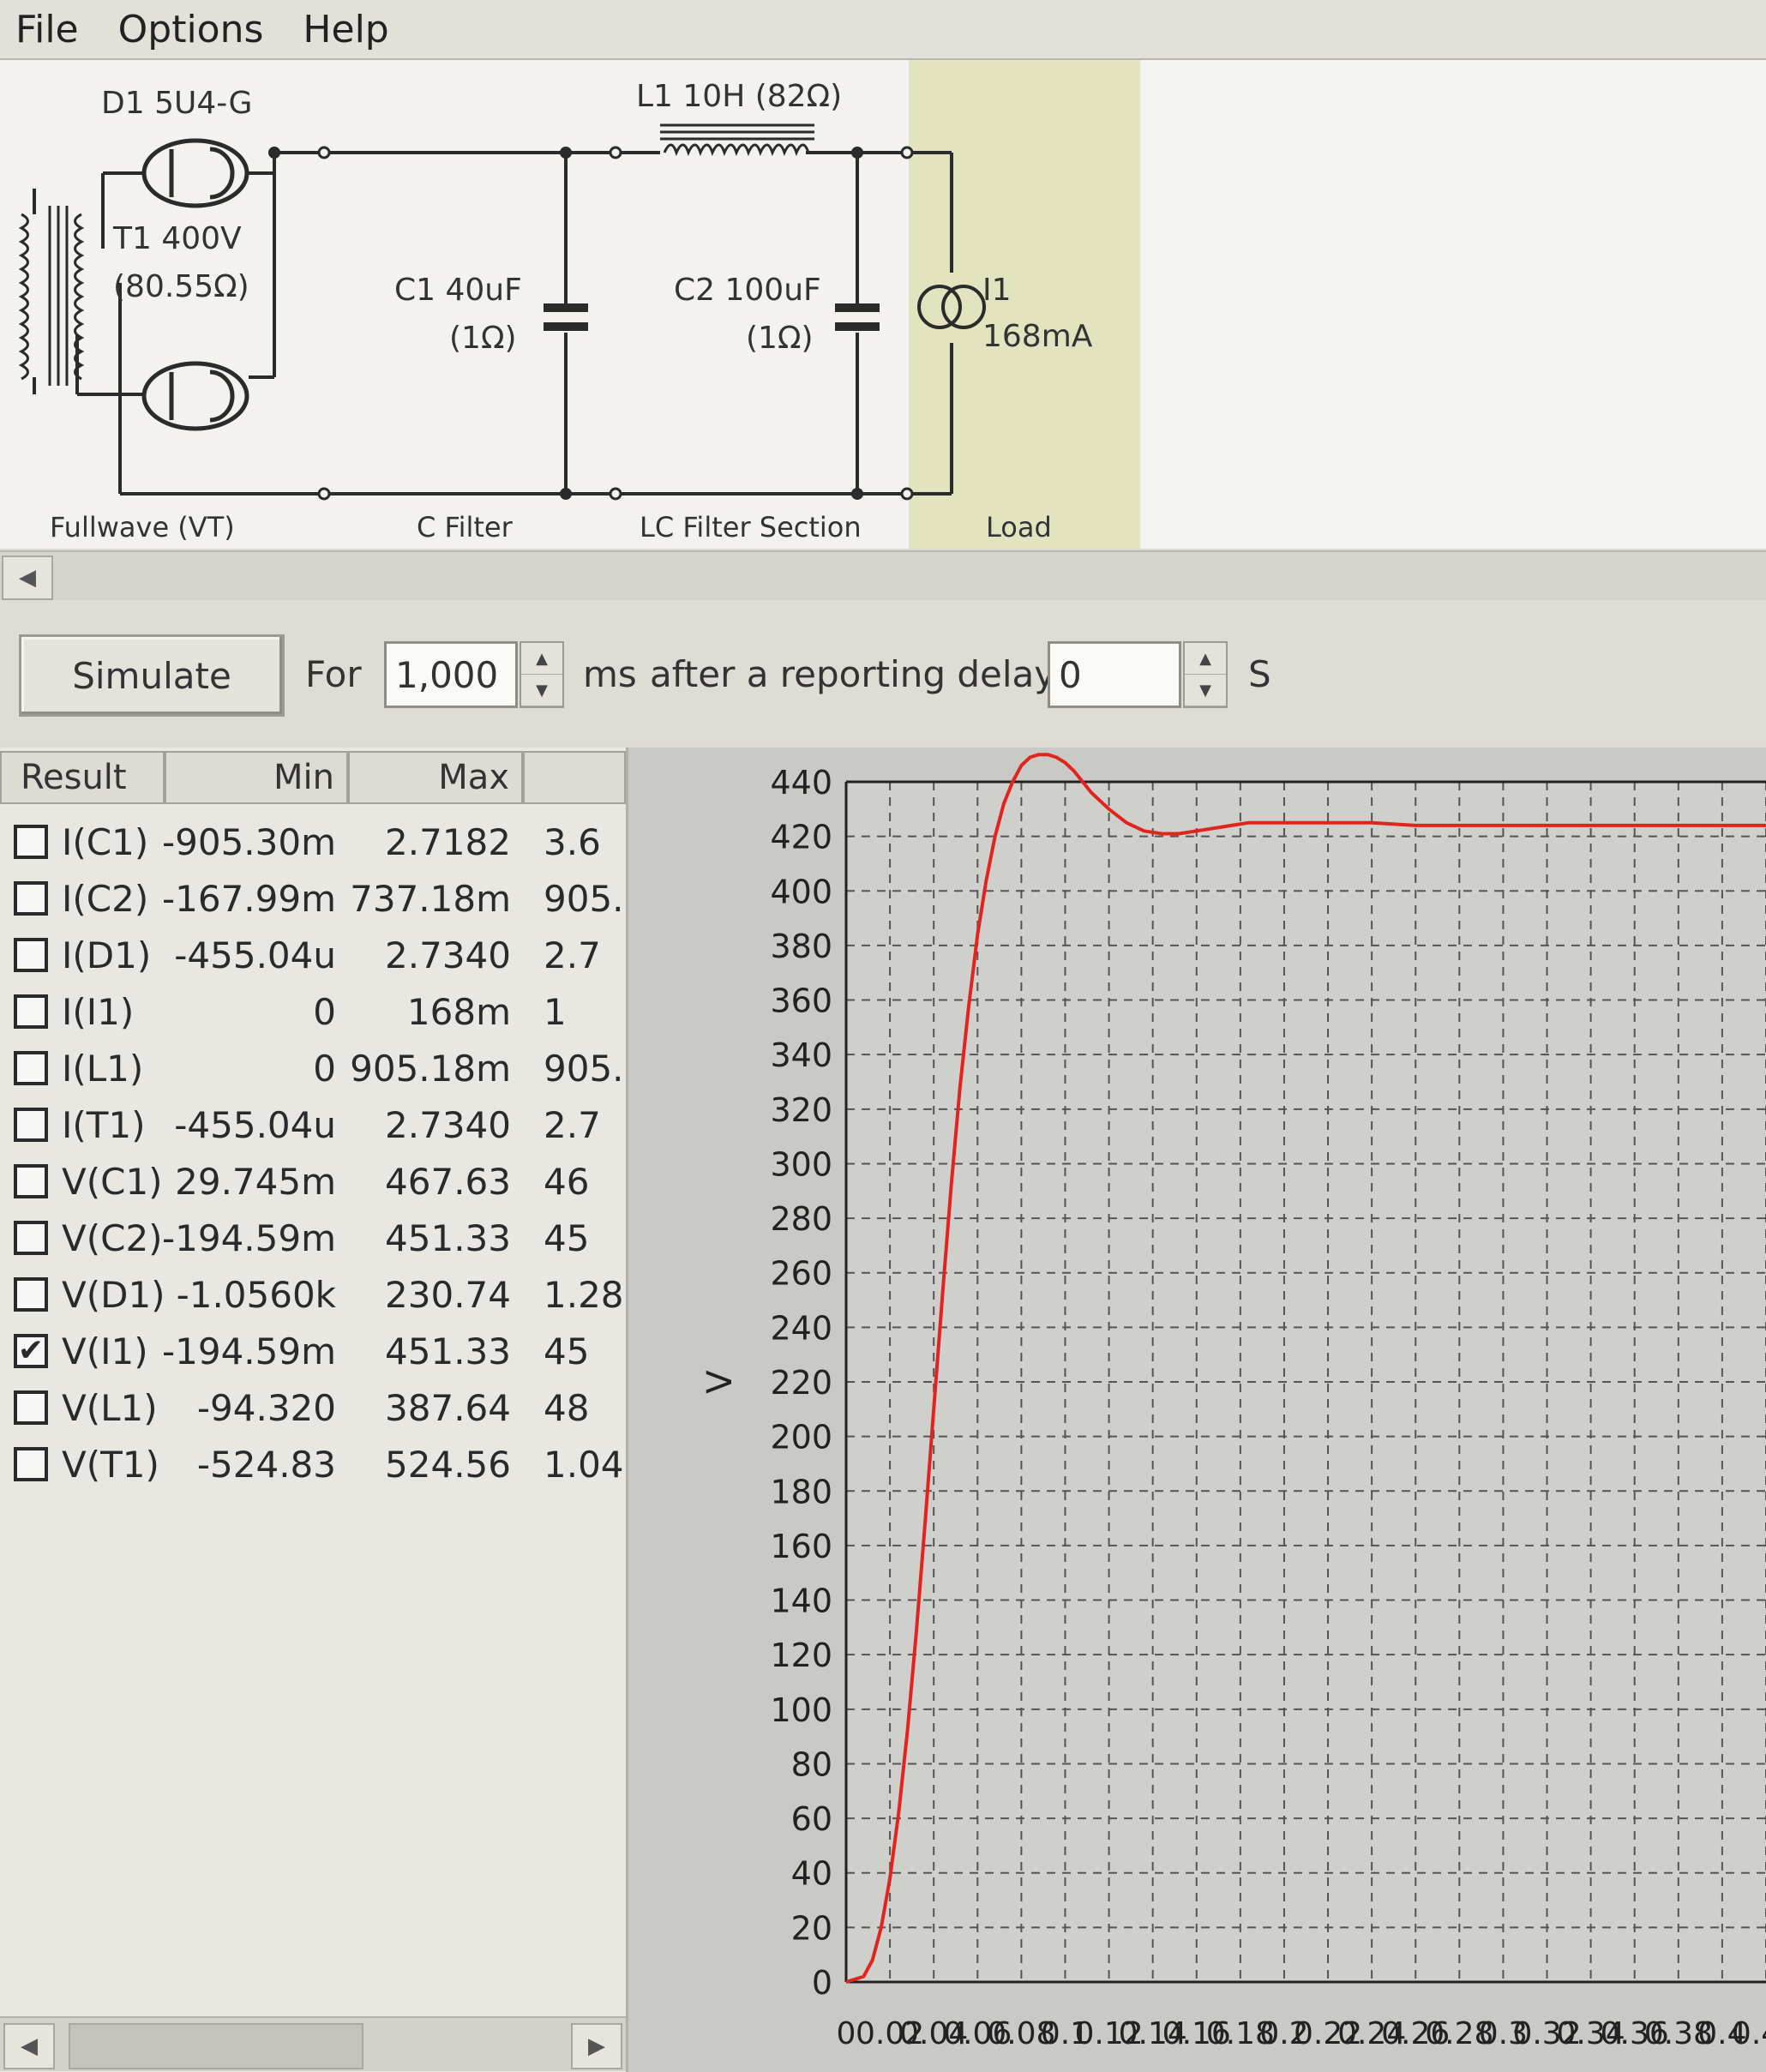  I want to click on result-min: 29.745m, so click(255, 1182).